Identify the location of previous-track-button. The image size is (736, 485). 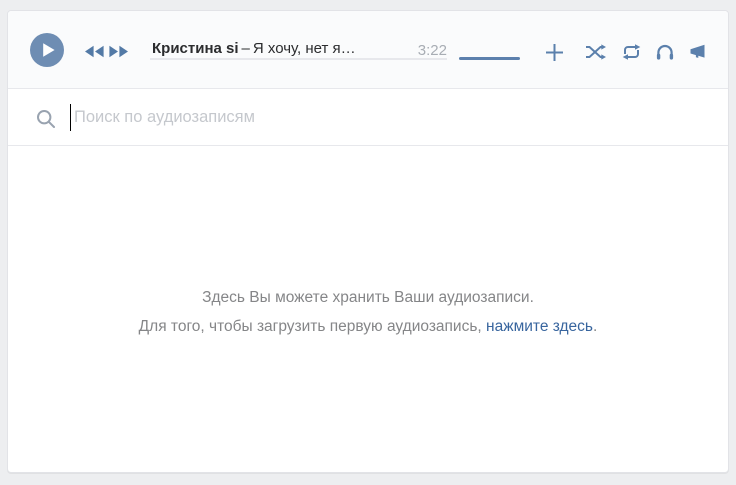
(94, 51).